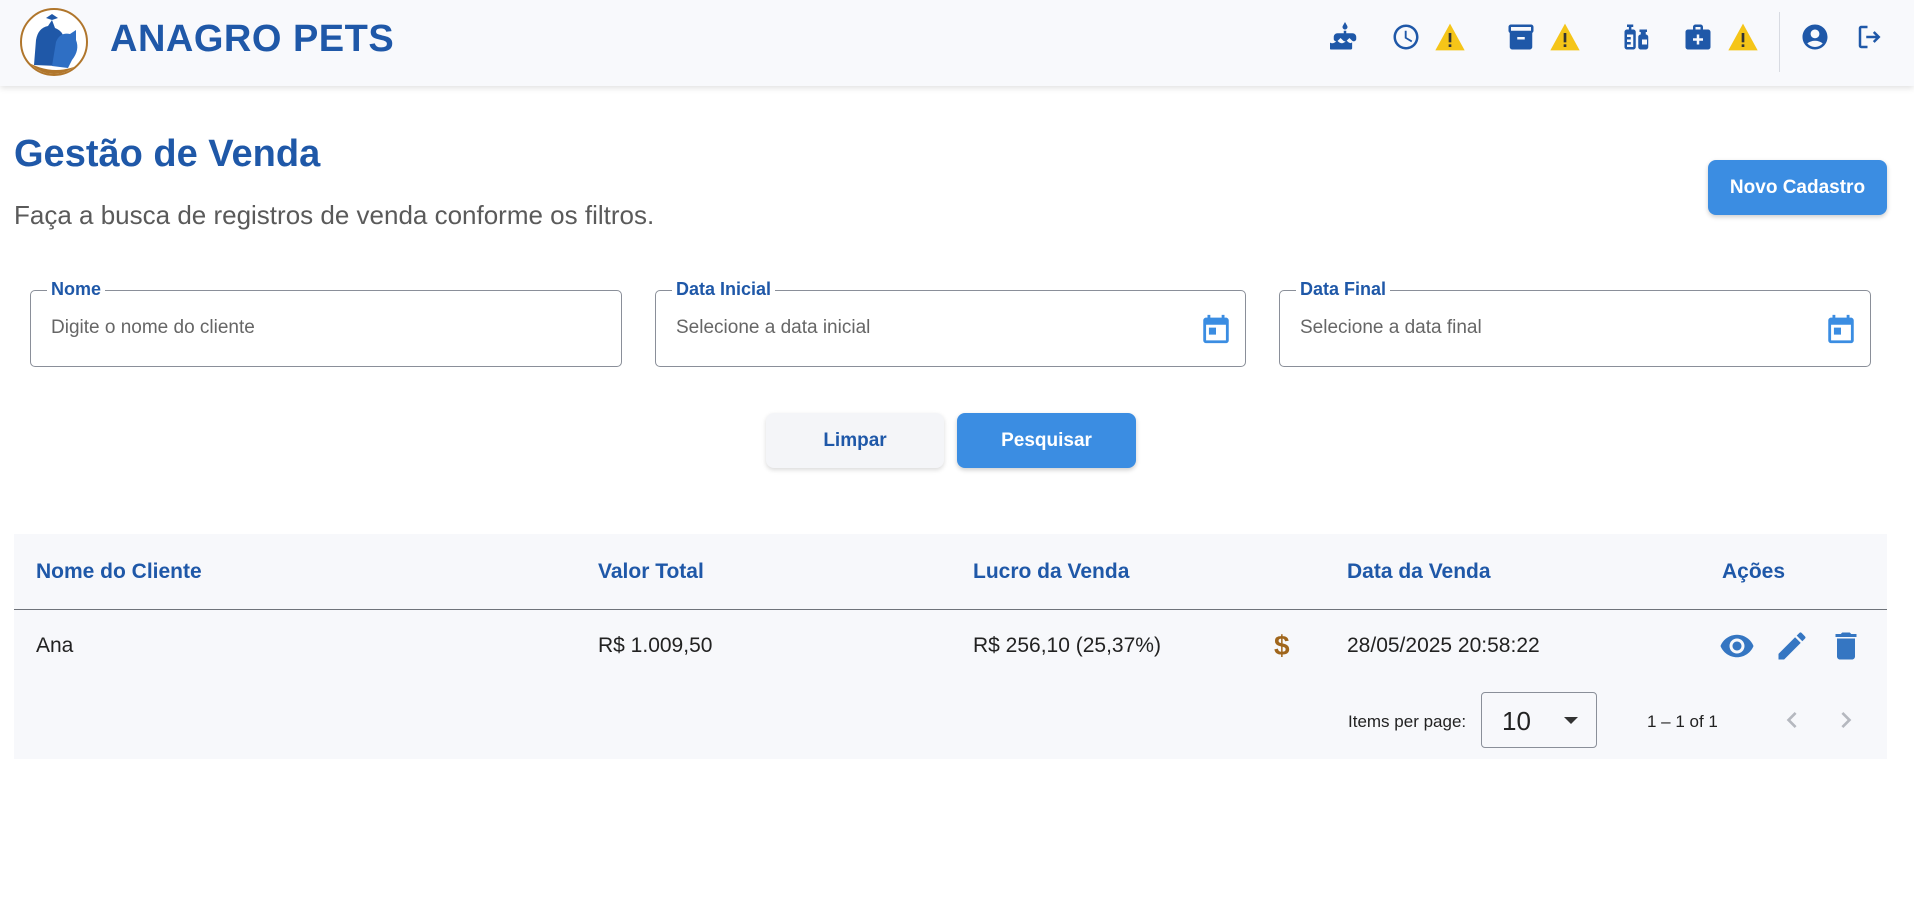 The image size is (1914, 905). What do you see at coordinates (1737, 646) in the screenshot?
I see `view-icon` at bounding box center [1737, 646].